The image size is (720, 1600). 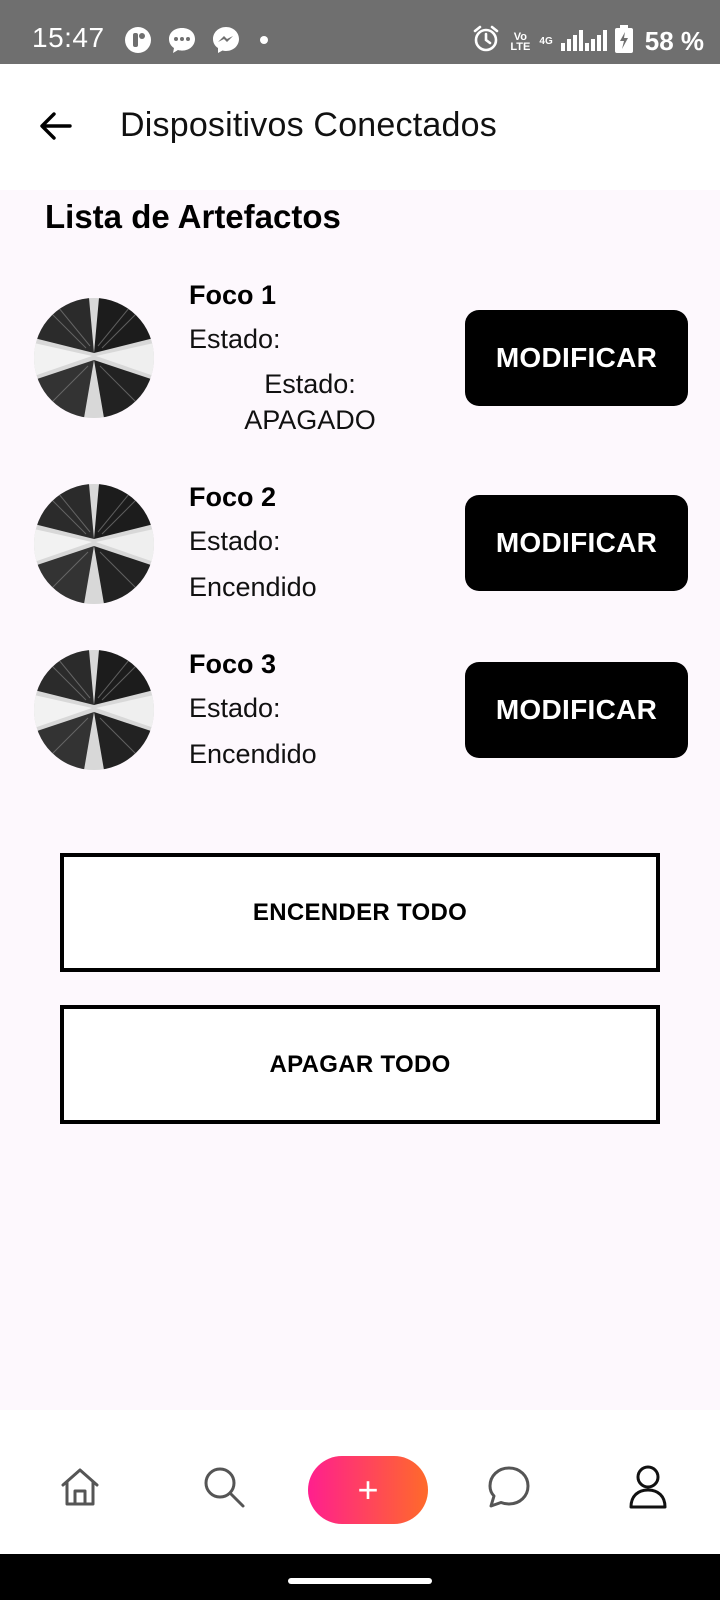 I want to click on nav-chat, so click(x=509, y=1487).